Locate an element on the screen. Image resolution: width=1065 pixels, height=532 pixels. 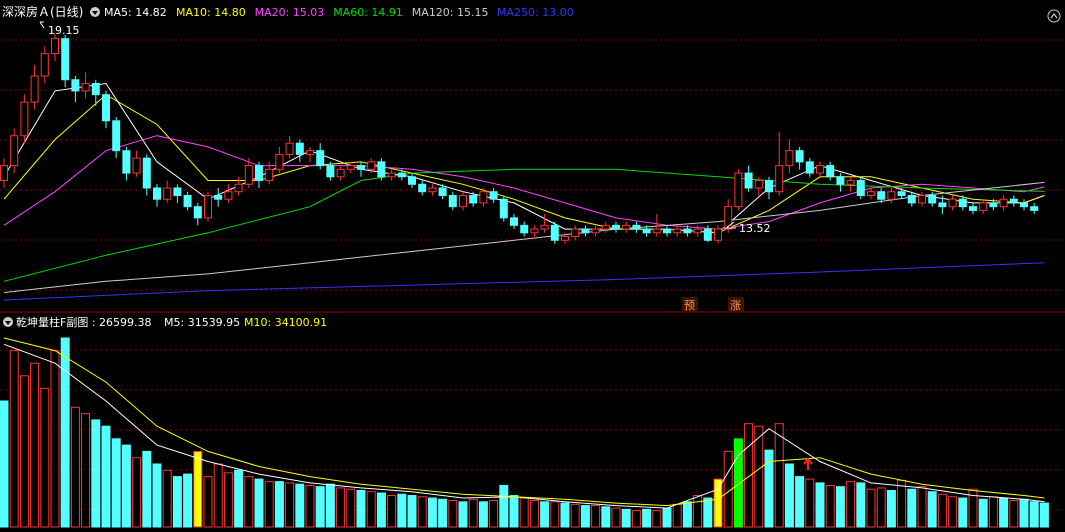
high-price-label: 19.15 is located at coordinates (64, 30).